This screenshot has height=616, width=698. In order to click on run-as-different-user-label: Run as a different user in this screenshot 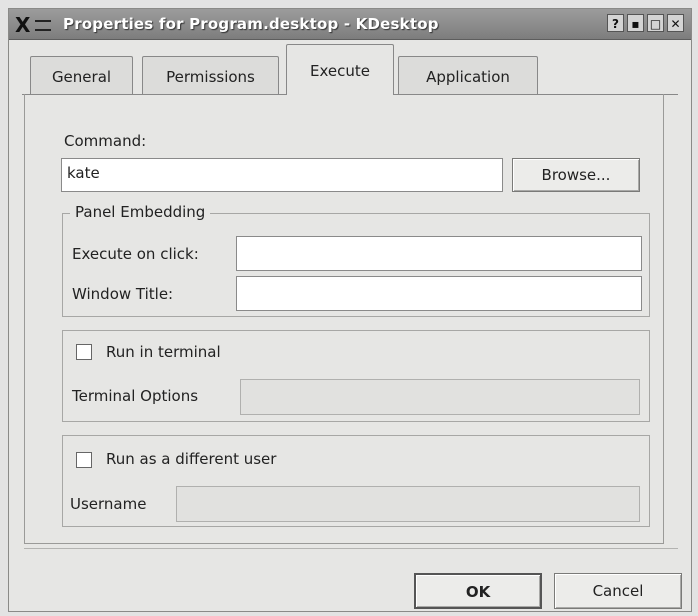, I will do `click(191, 459)`.